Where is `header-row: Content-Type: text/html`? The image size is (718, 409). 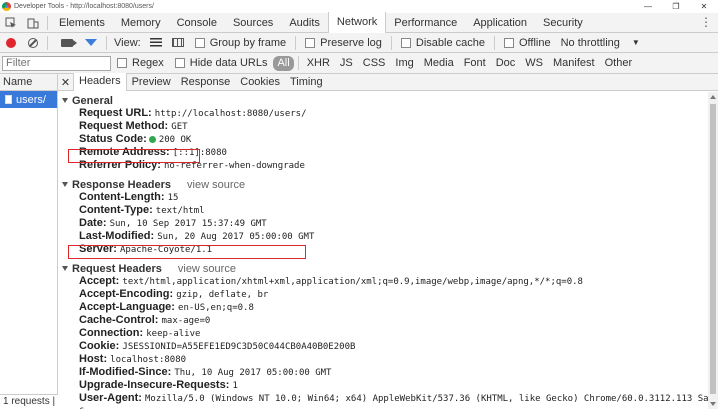
header-row: Content-Type: text/html is located at coordinates (383, 210).